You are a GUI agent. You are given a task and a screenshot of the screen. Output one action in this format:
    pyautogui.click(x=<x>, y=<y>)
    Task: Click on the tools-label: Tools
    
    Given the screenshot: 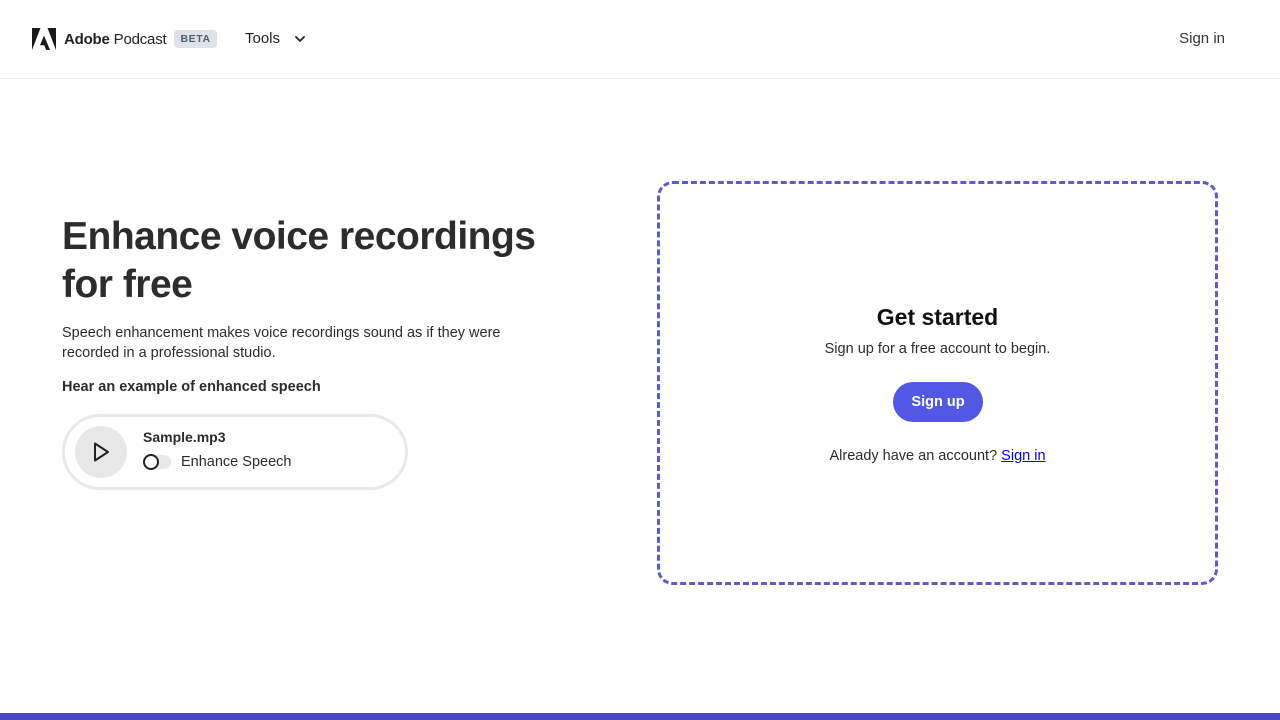 What is the action you would take?
    pyautogui.click(x=263, y=38)
    